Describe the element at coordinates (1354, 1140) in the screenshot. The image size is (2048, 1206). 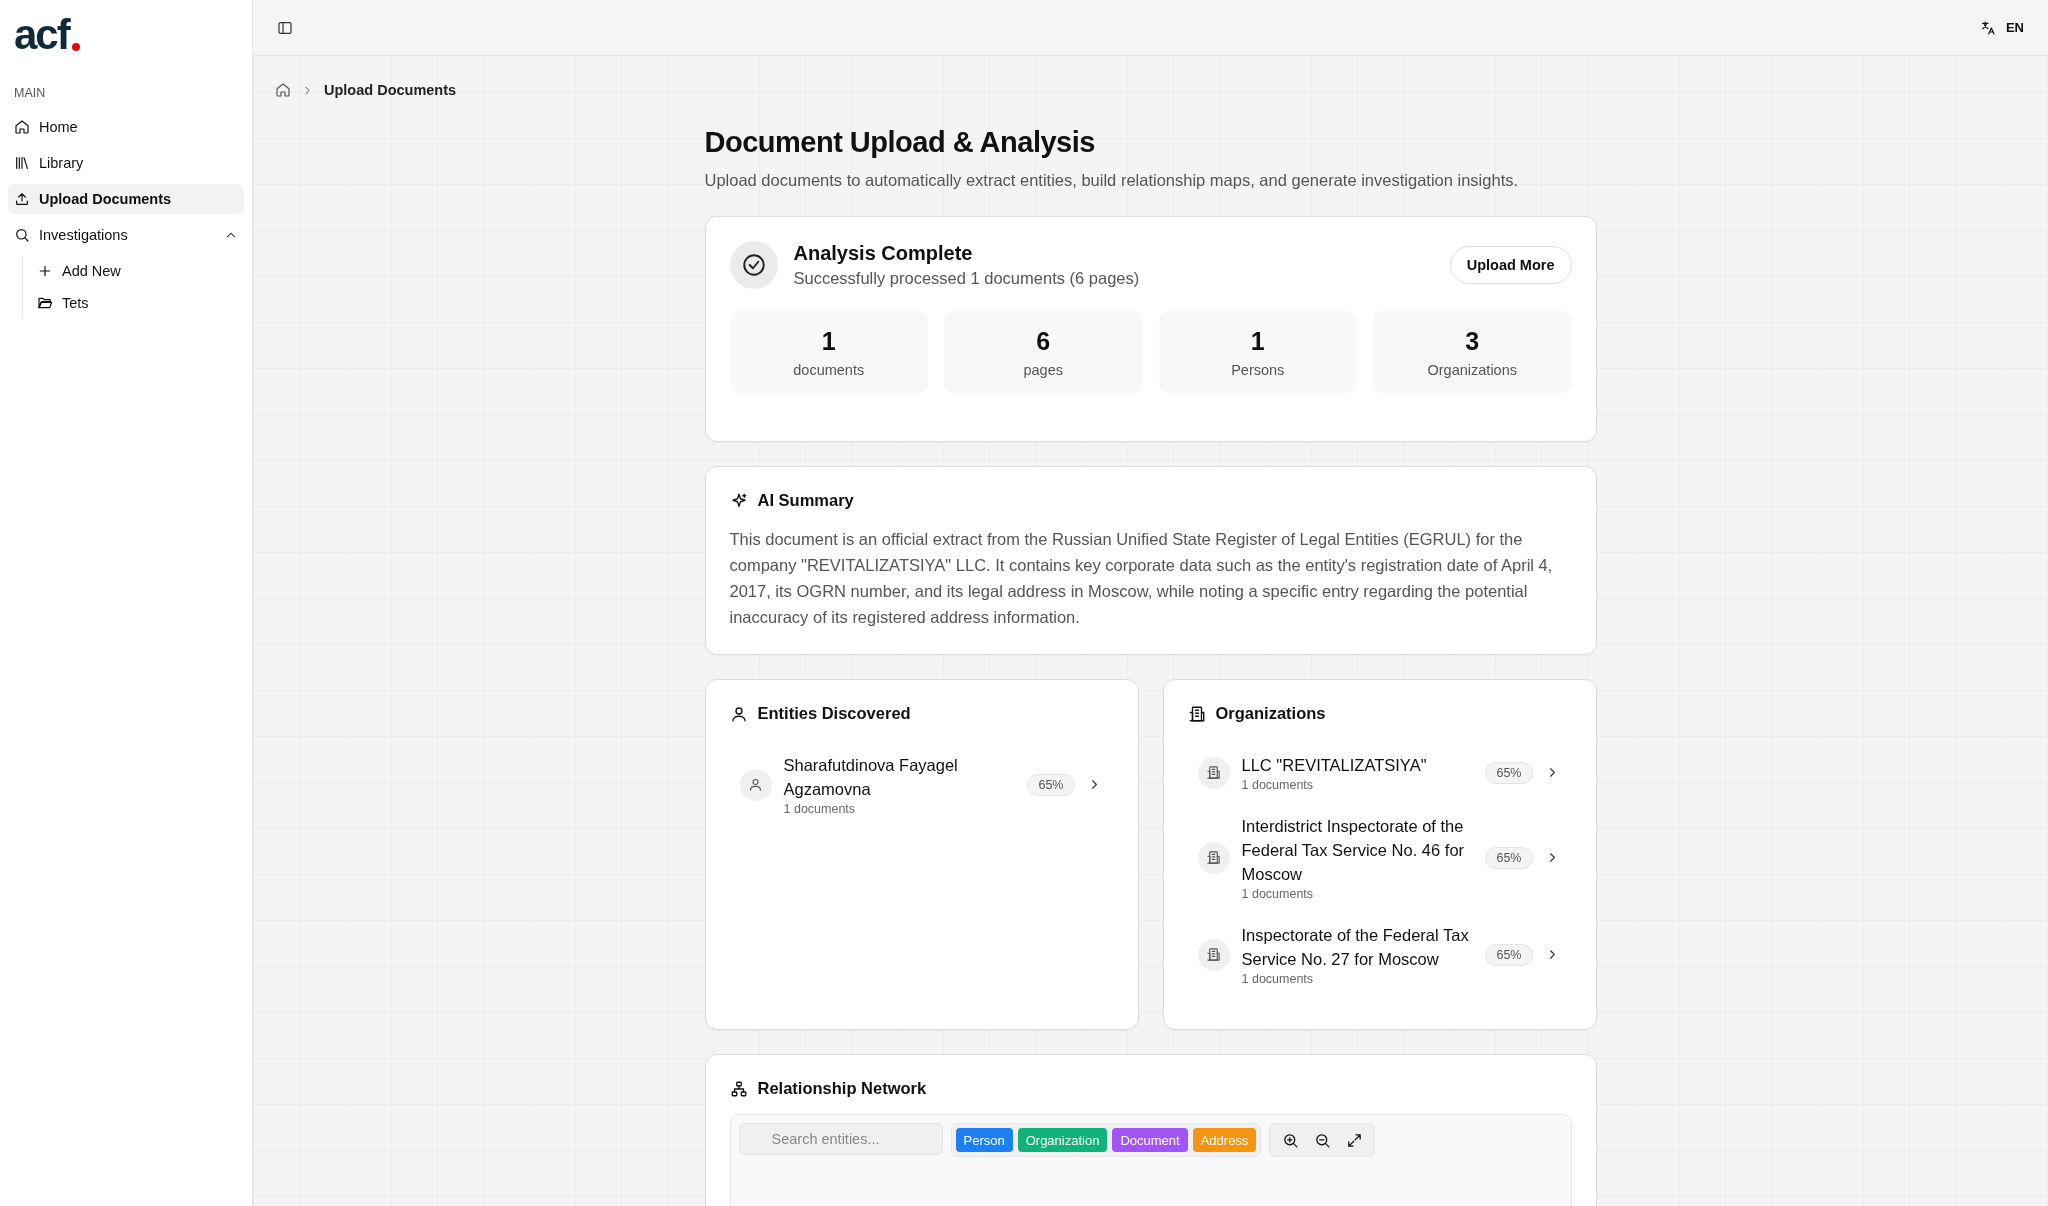
I see `fullscreen-icon` at that location.